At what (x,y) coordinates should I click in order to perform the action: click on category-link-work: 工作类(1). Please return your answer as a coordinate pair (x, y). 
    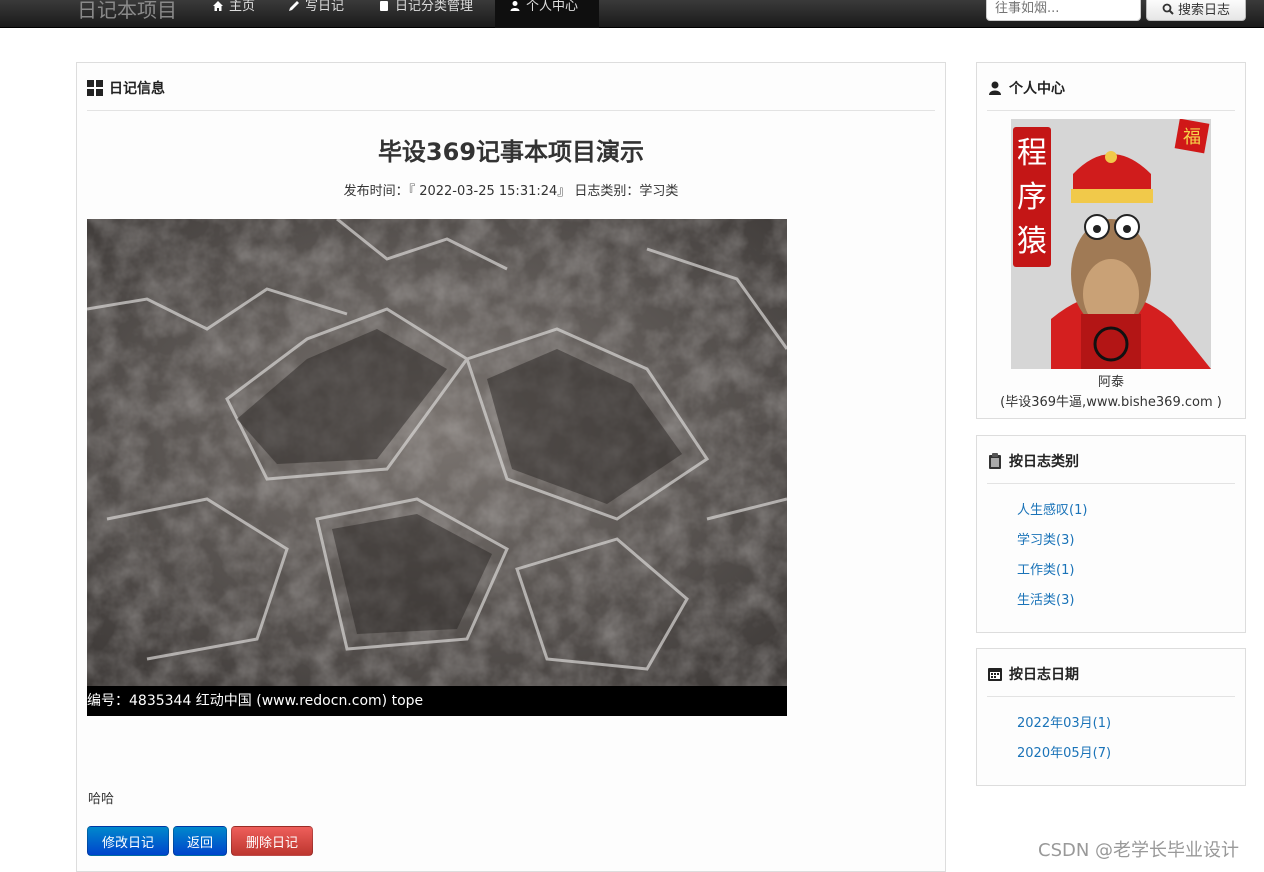
    Looking at the image, I should click on (1045, 568).